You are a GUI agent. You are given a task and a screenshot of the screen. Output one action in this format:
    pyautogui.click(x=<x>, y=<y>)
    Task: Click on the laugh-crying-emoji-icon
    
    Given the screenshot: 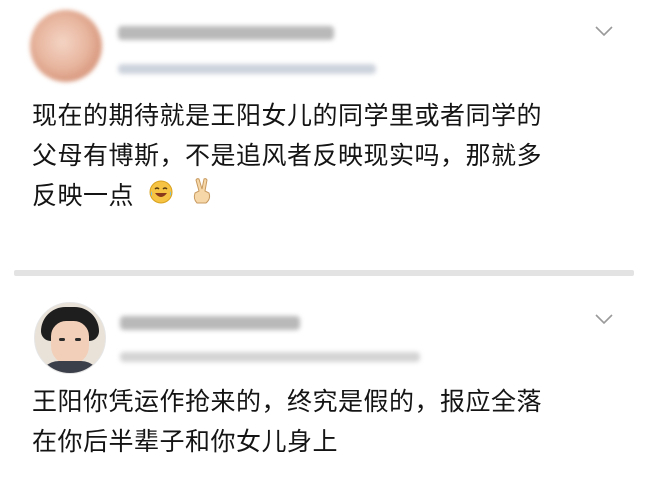 What is the action you would take?
    pyautogui.click(x=161, y=197)
    